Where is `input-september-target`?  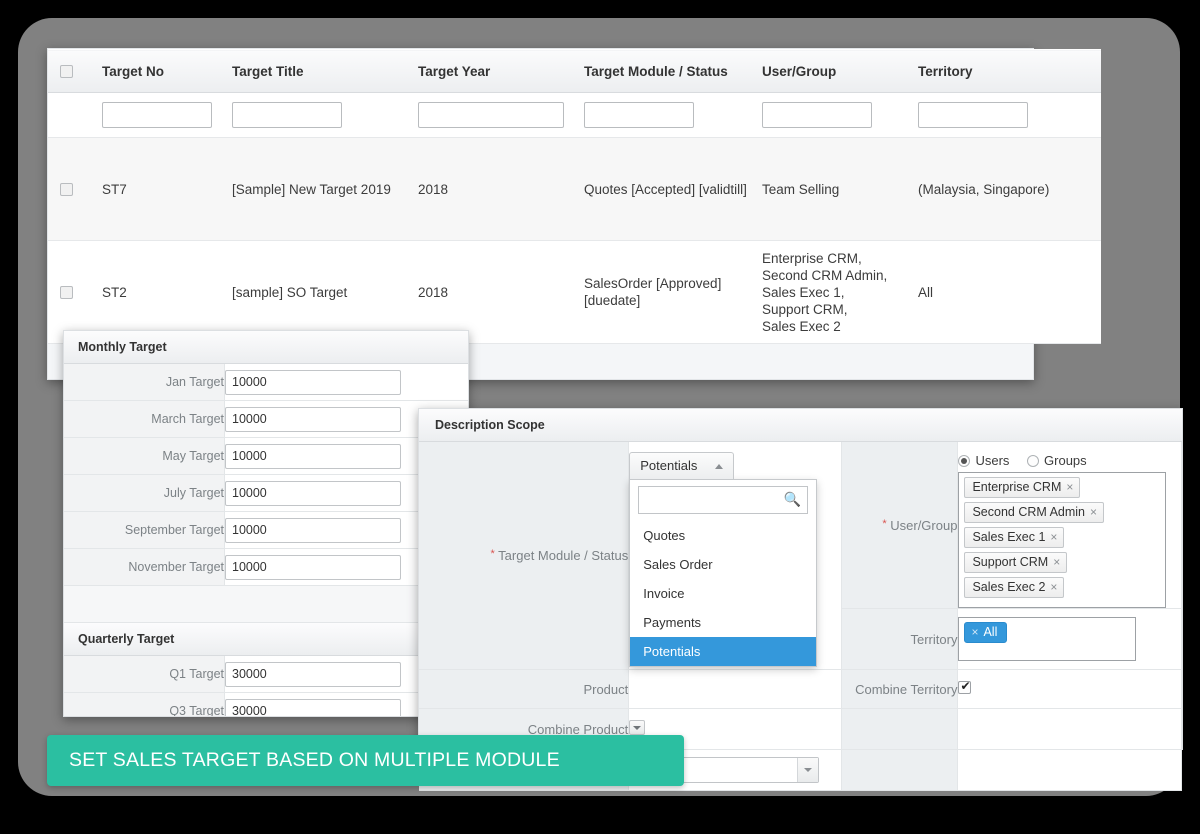 input-september-target is located at coordinates (313, 530).